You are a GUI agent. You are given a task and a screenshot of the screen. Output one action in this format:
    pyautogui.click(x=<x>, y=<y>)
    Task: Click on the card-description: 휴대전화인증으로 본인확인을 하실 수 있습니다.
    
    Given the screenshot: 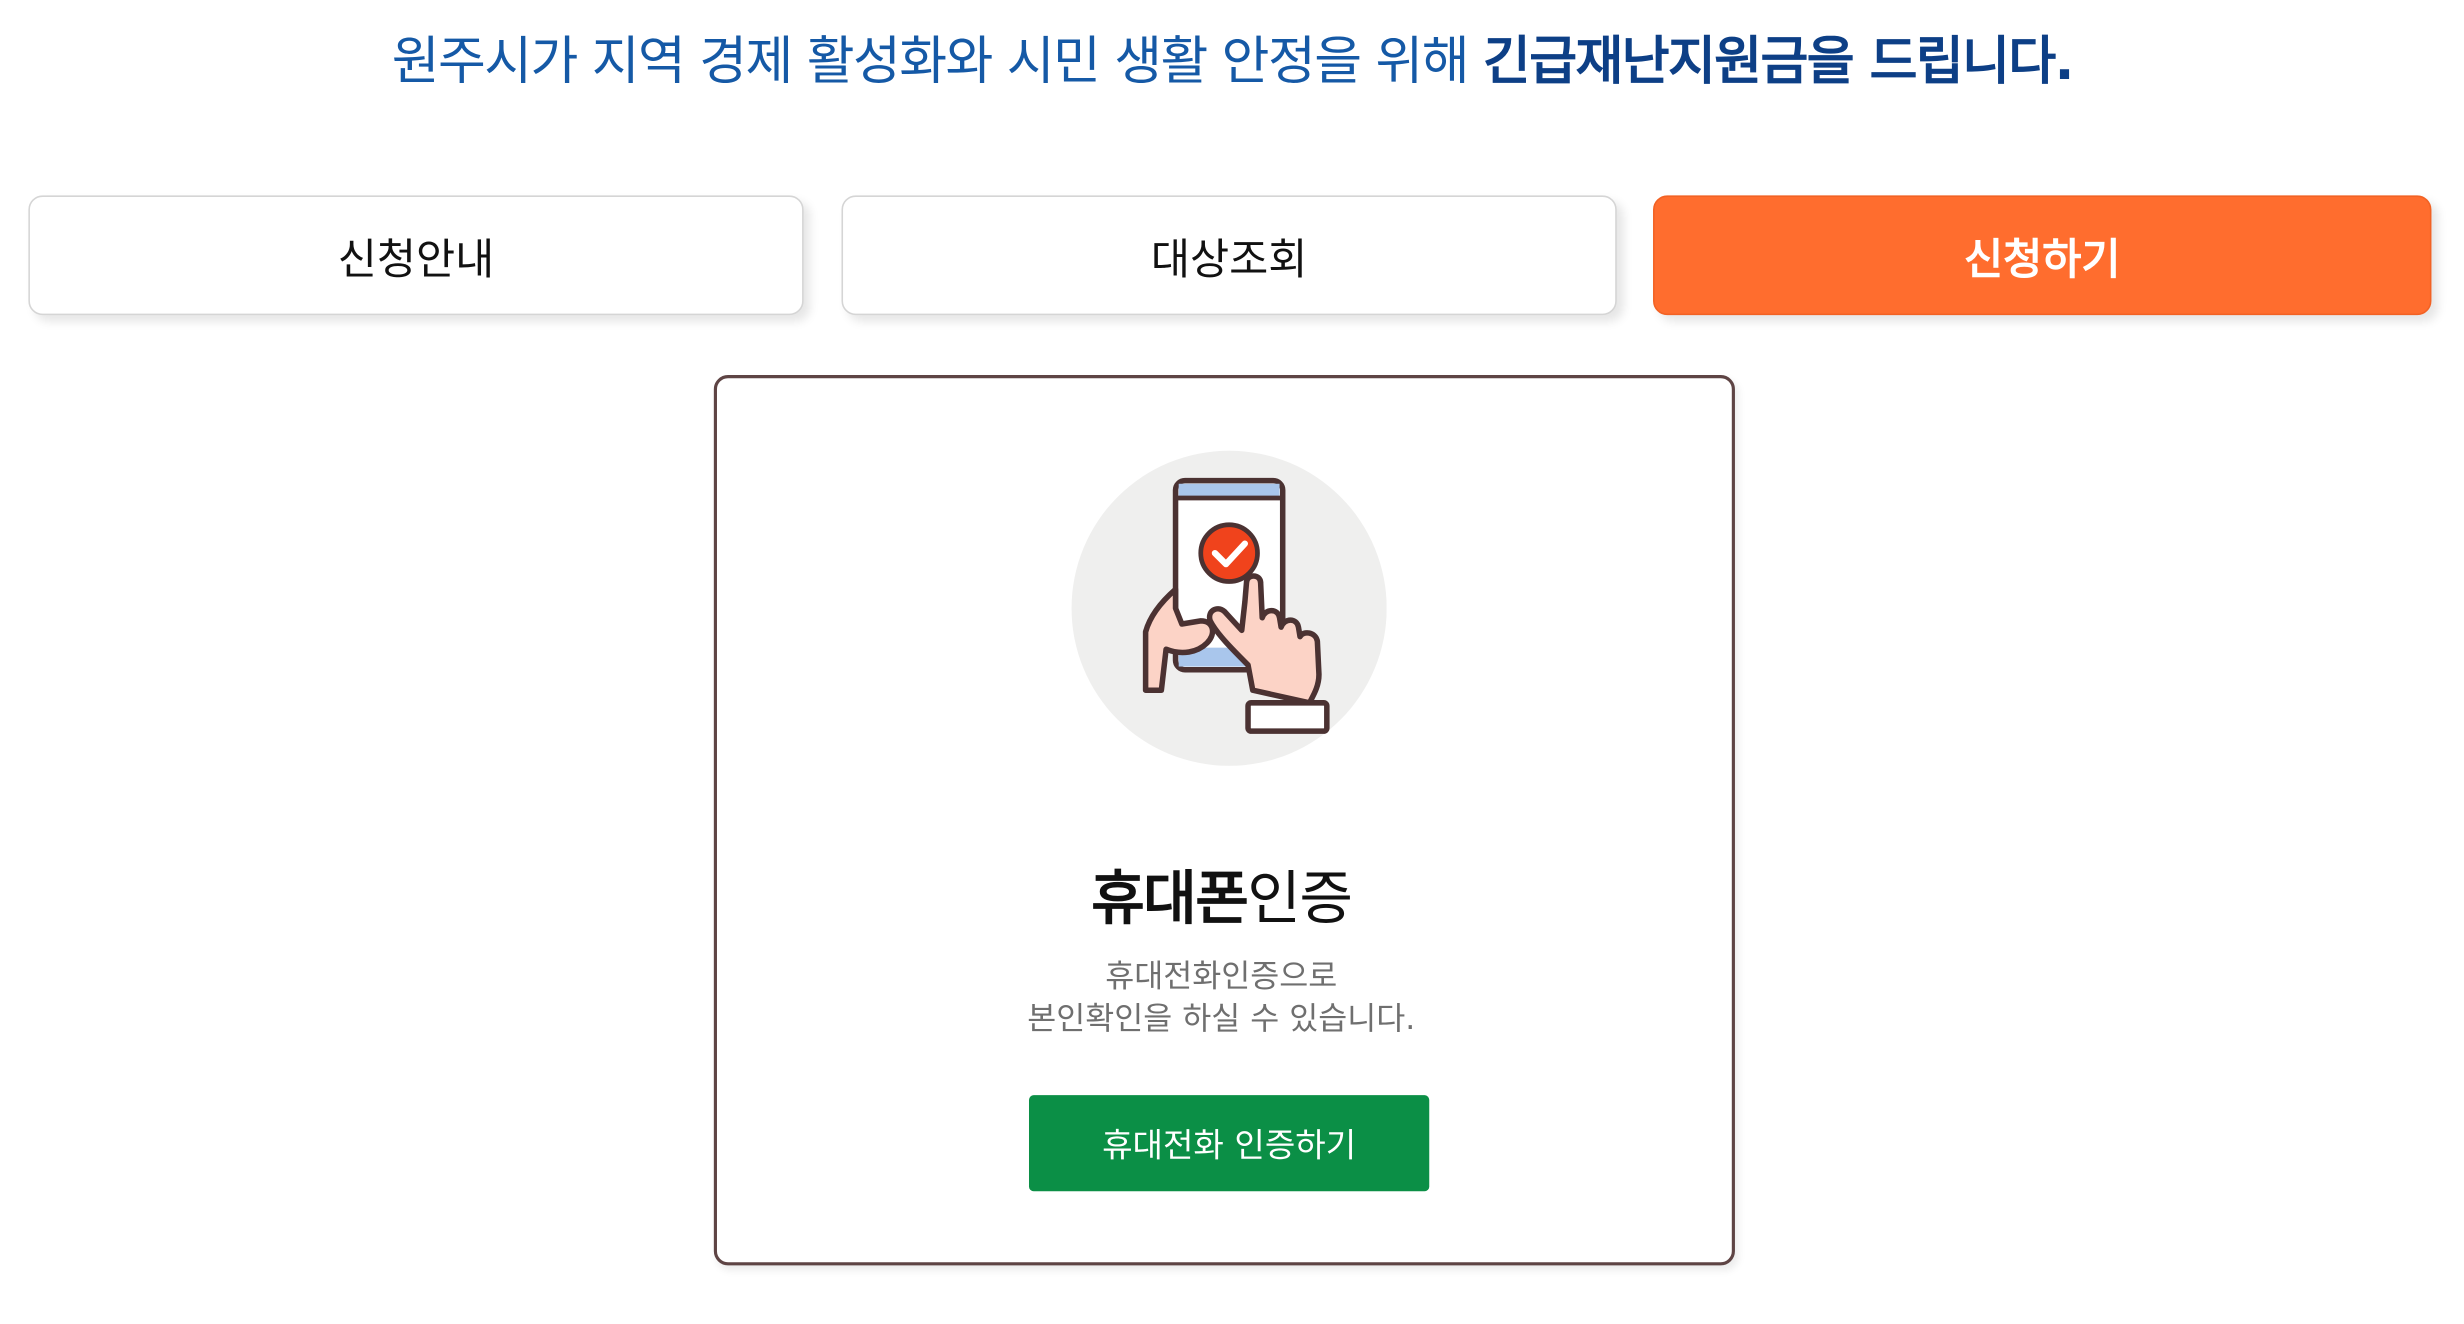 What is the action you would take?
    pyautogui.click(x=1221, y=997)
    